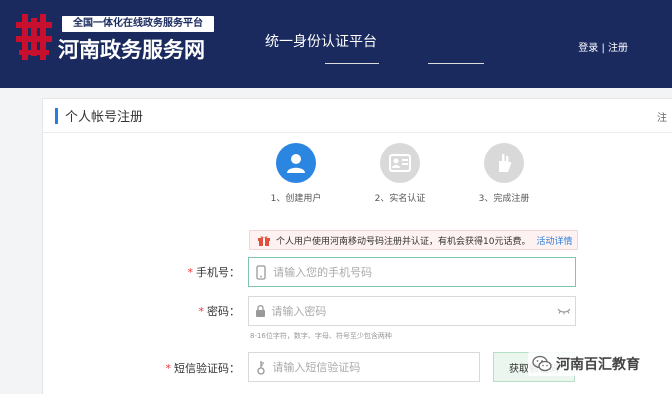  What do you see at coordinates (542, 363) in the screenshot?
I see `wechat-icon` at bounding box center [542, 363].